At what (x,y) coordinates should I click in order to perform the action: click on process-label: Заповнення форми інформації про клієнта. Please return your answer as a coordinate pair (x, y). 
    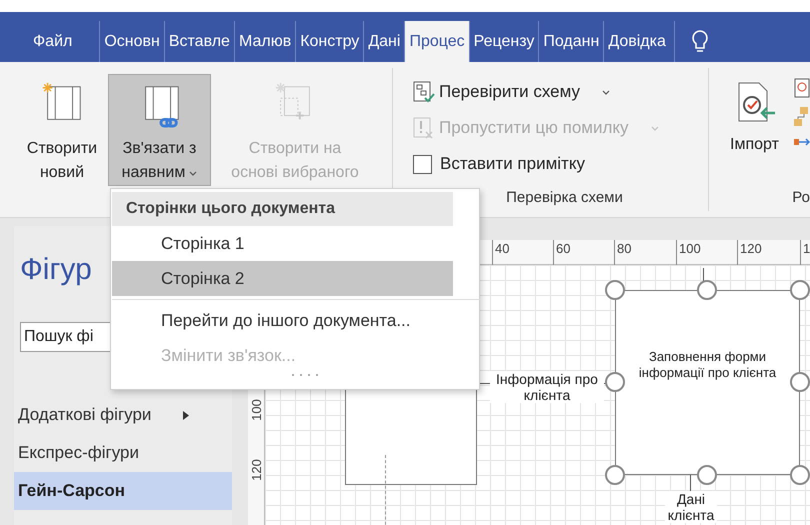
    Looking at the image, I should click on (708, 365).